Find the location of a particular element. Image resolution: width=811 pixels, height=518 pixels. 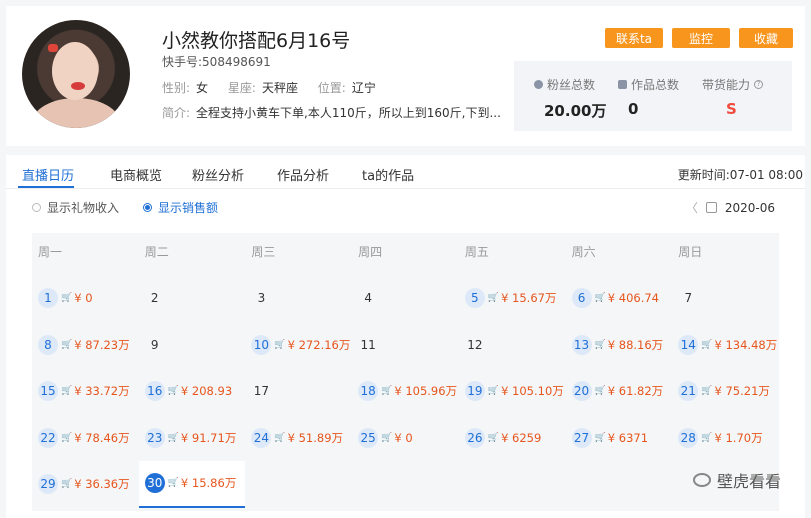

calendar-day: 25 🛒 ¥ 0 is located at coordinates (405, 438).